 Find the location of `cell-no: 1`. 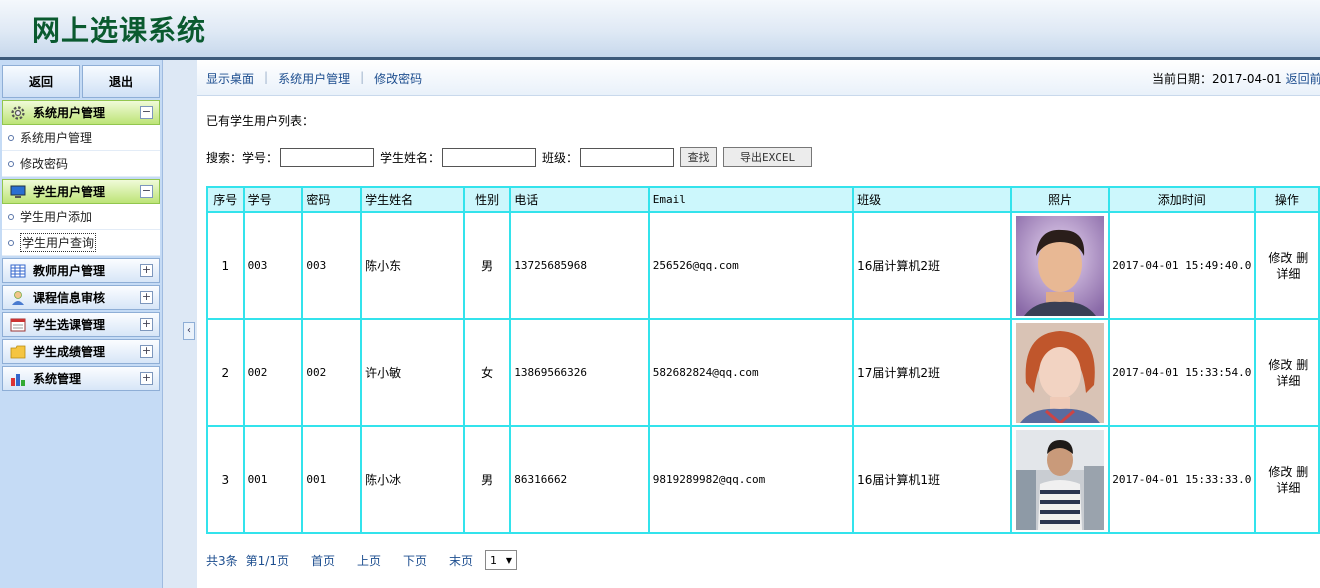

cell-no: 1 is located at coordinates (225, 265).